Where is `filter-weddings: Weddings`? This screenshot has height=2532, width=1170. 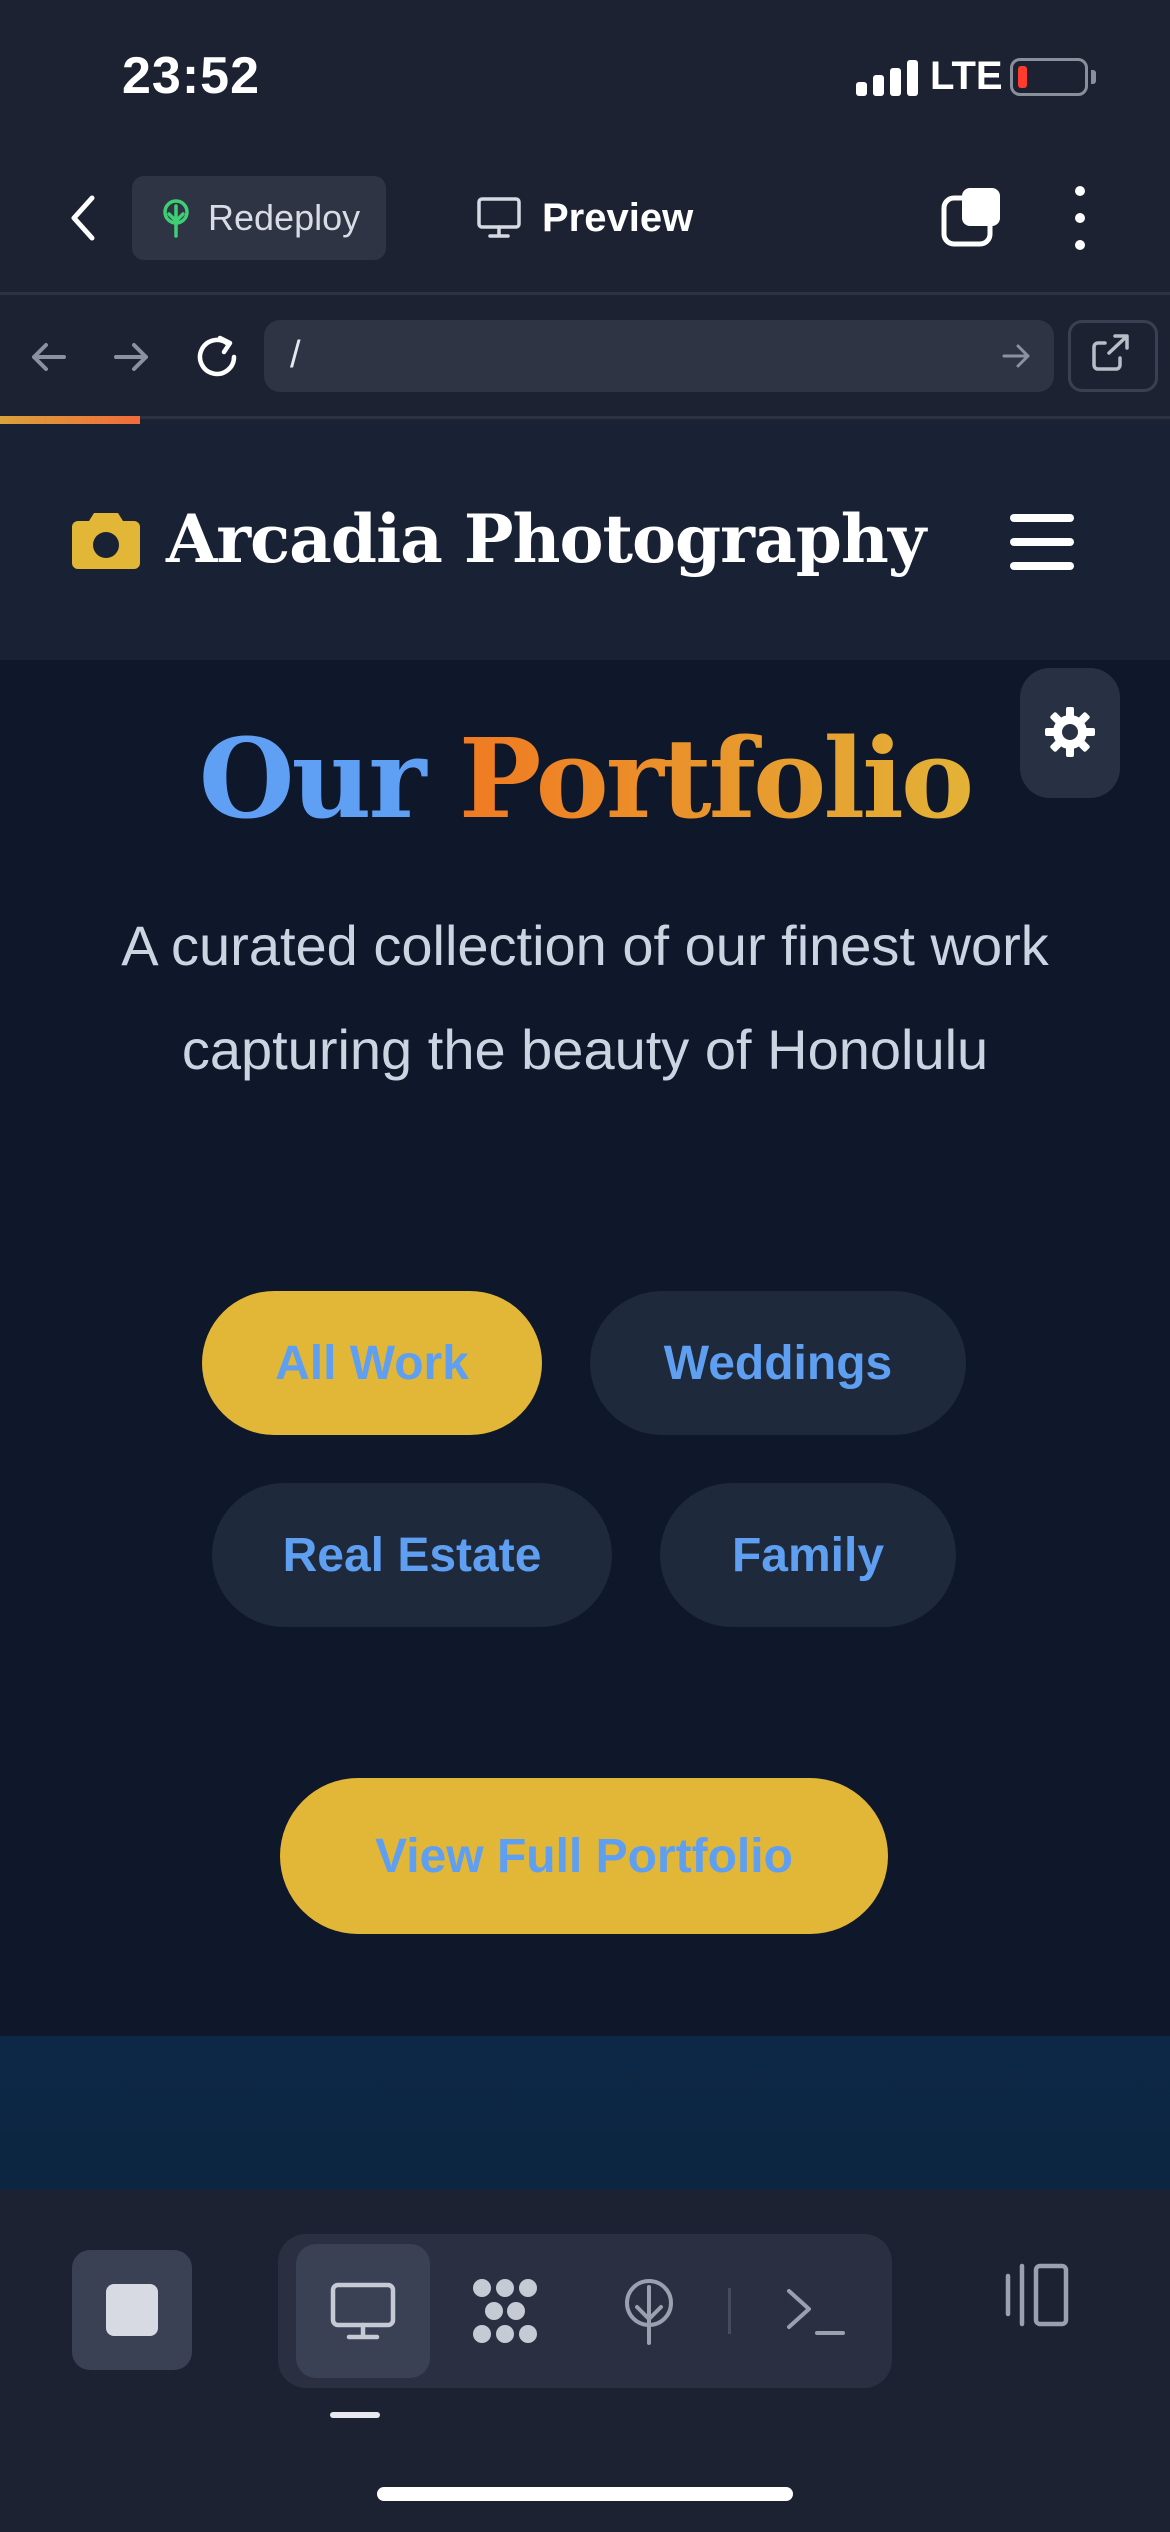
filter-weddings: Weddings is located at coordinates (778, 1363).